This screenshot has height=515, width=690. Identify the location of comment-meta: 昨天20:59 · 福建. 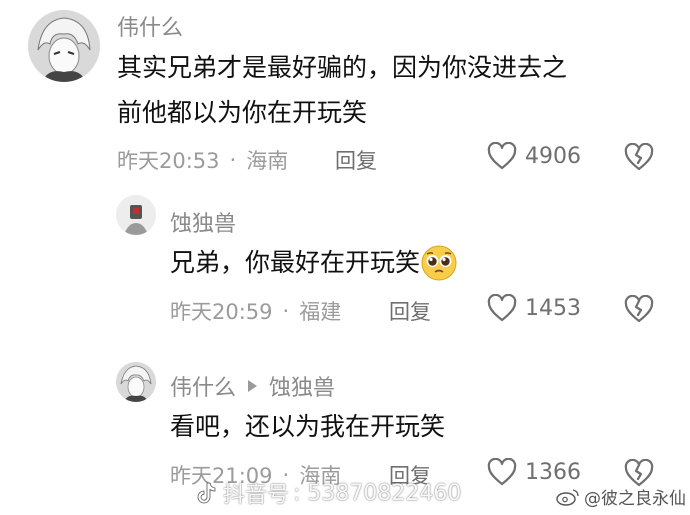
(255, 311).